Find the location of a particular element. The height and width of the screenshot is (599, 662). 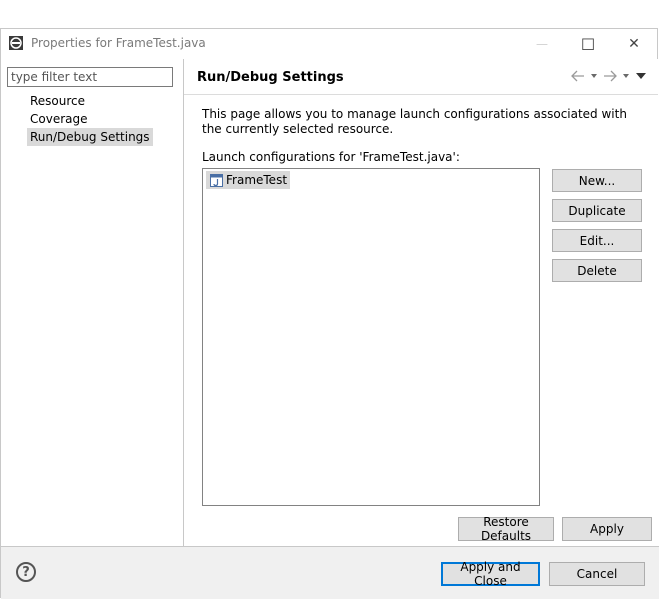

dialog-footer: ? Apply and Close Cancel is located at coordinates (330, 573).